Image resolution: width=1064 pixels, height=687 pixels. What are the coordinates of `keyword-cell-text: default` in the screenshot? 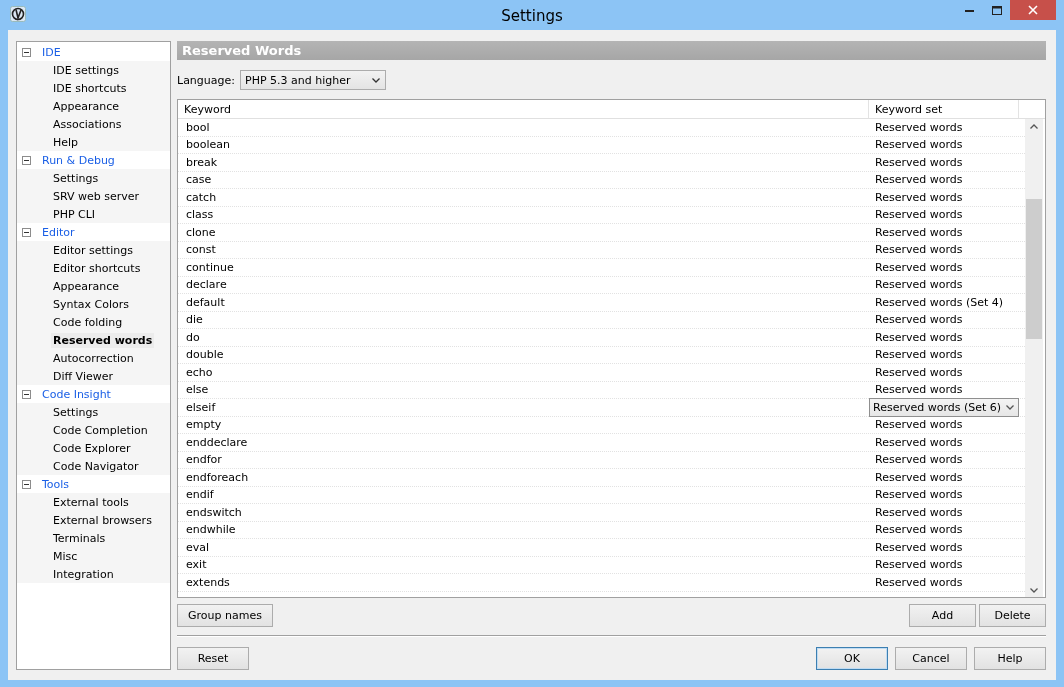 It's located at (205, 302).